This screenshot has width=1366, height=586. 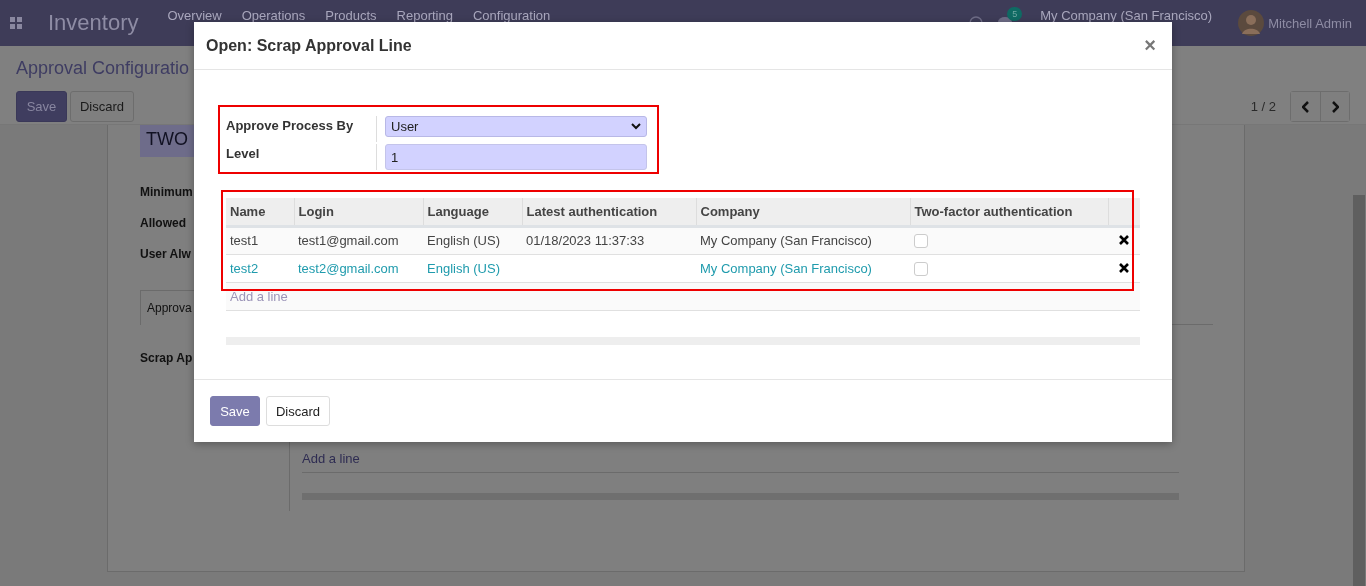 What do you see at coordinates (163, 224) in the screenshot?
I see `field-label: Allowed` at bounding box center [163, 224].